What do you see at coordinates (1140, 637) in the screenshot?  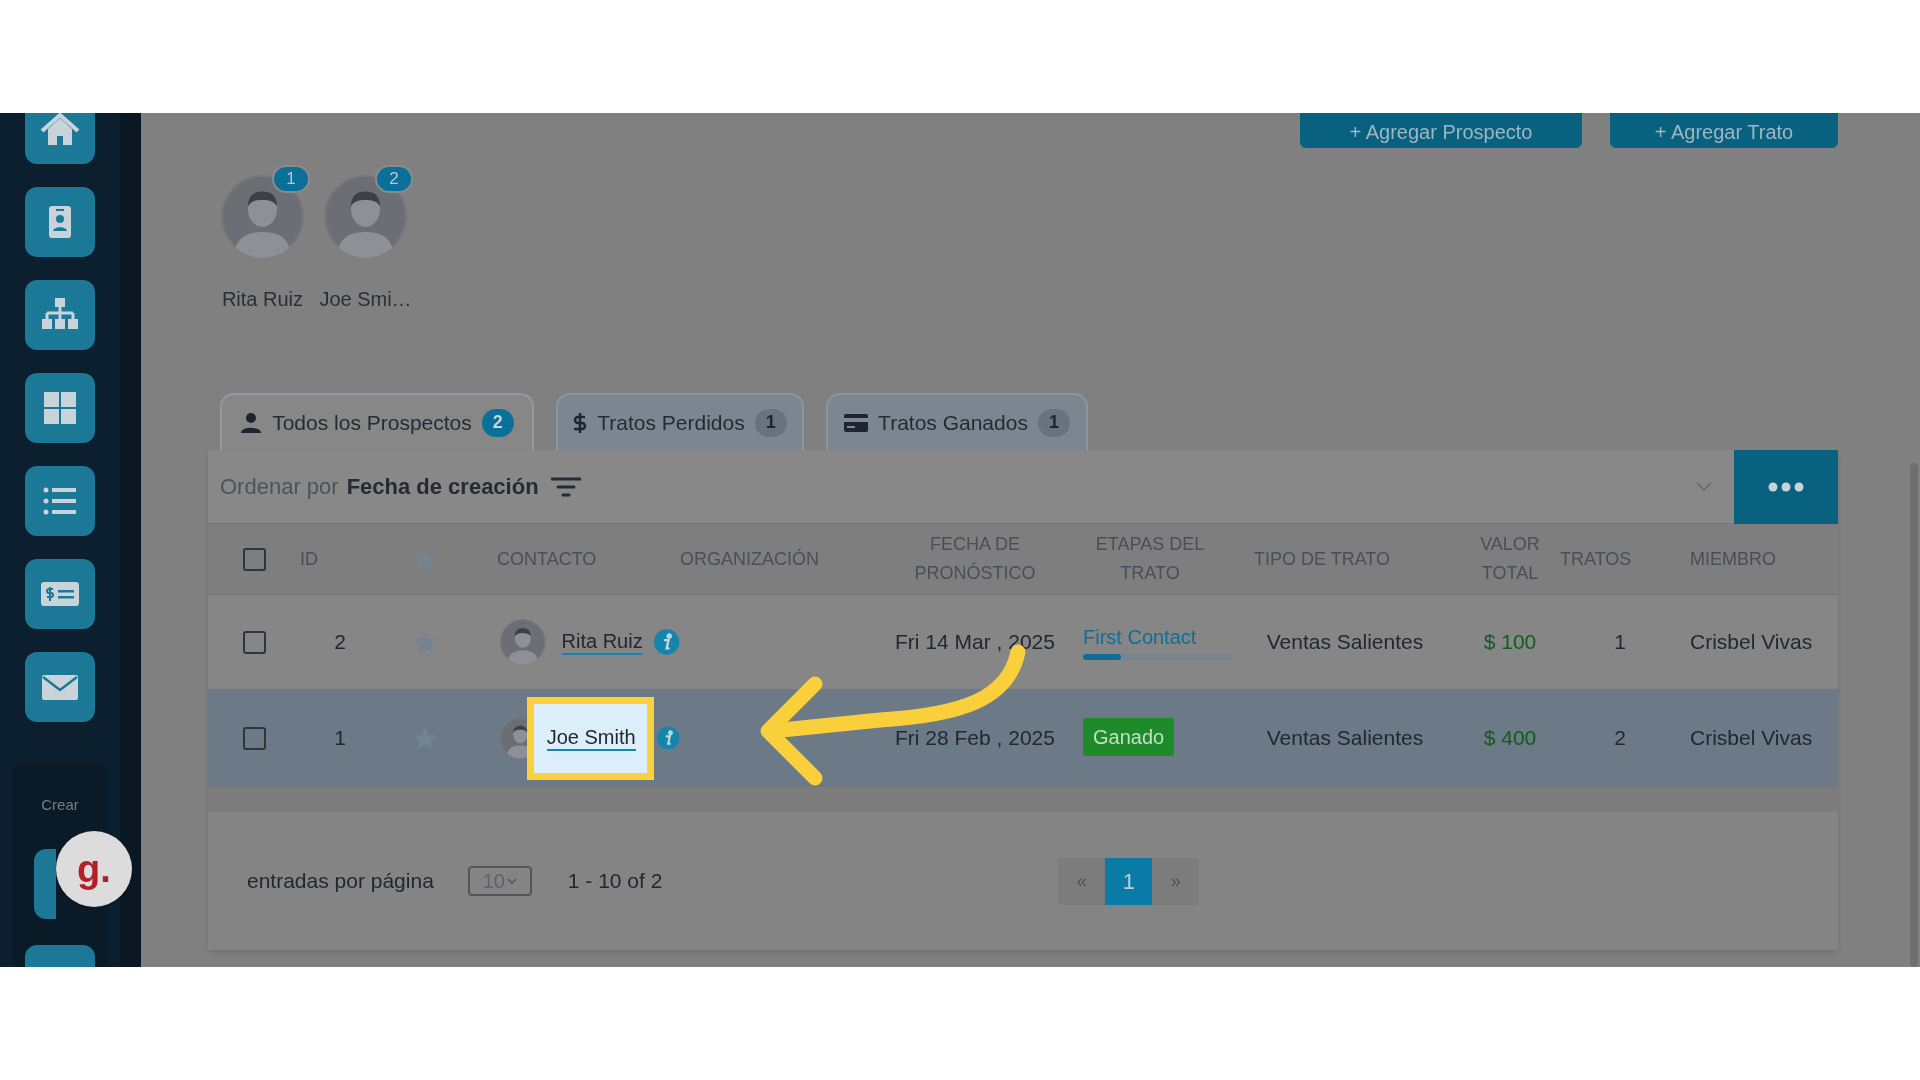 I see `stage-label: First Contact` at bounding box center [1140, 637].